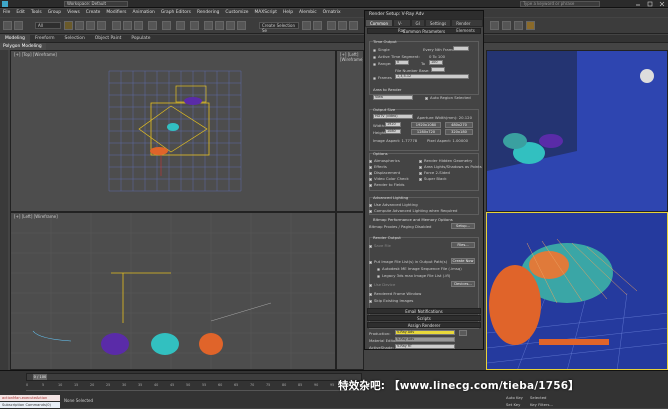 The width and height of the screenshot is (668, 409). I want to click on menu-customize: Customize, so click(236, 13).